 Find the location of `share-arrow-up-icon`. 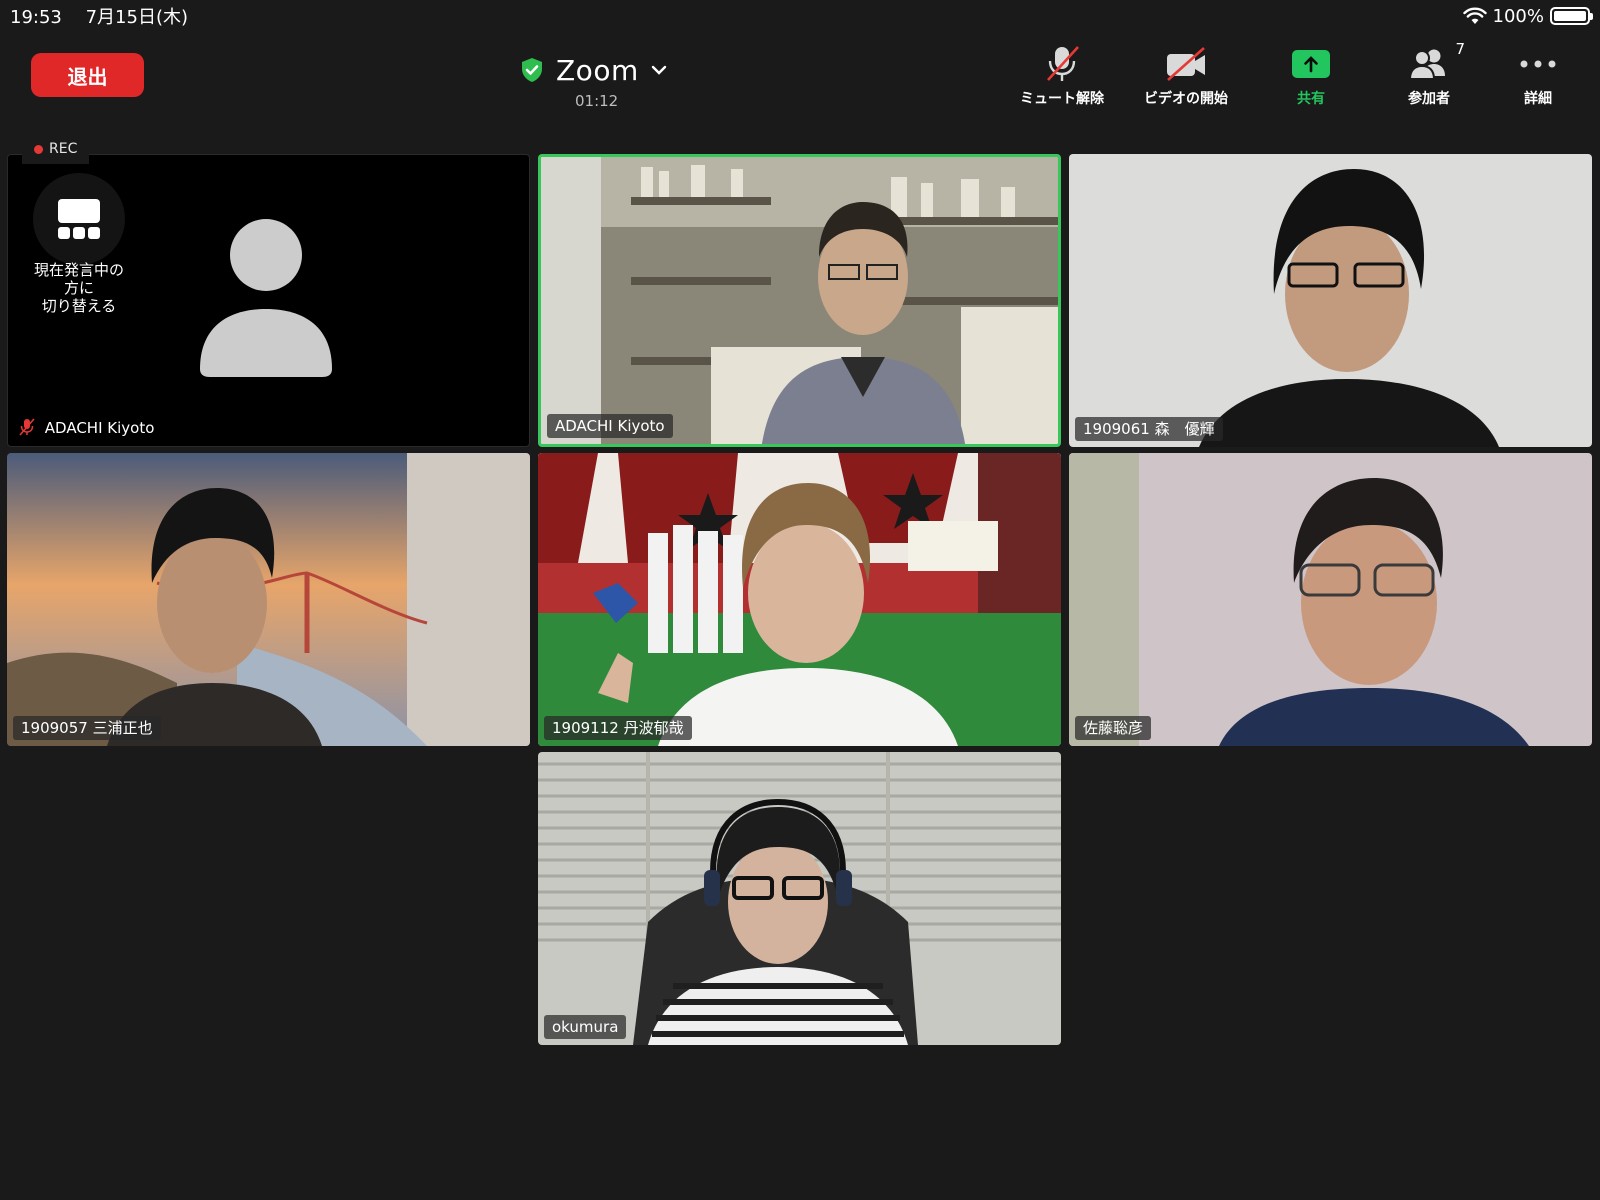

share-arrow-up-icon is located at coordinates (1311, 64).